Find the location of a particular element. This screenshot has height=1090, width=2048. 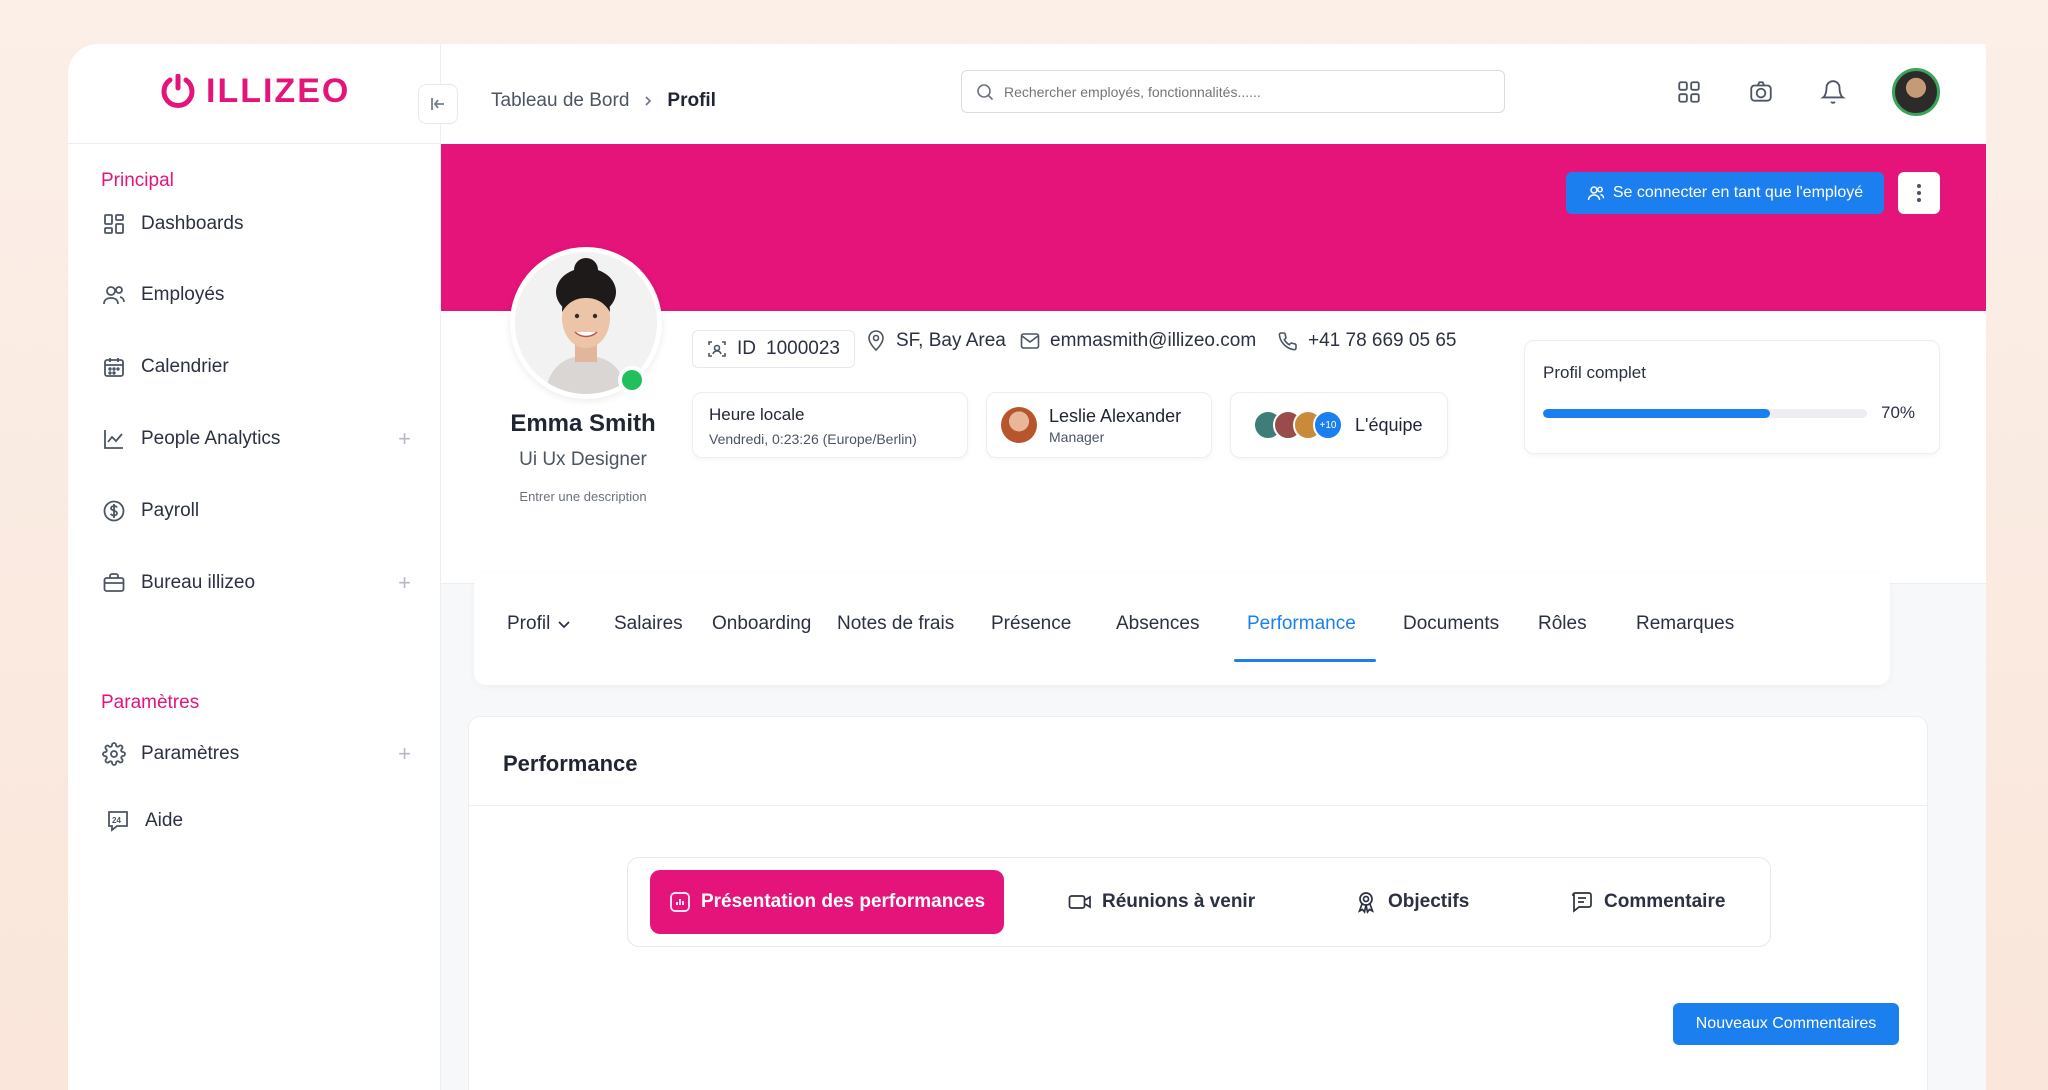

sidebar-item-label: Calendrier is located at coordinates (185, 366).